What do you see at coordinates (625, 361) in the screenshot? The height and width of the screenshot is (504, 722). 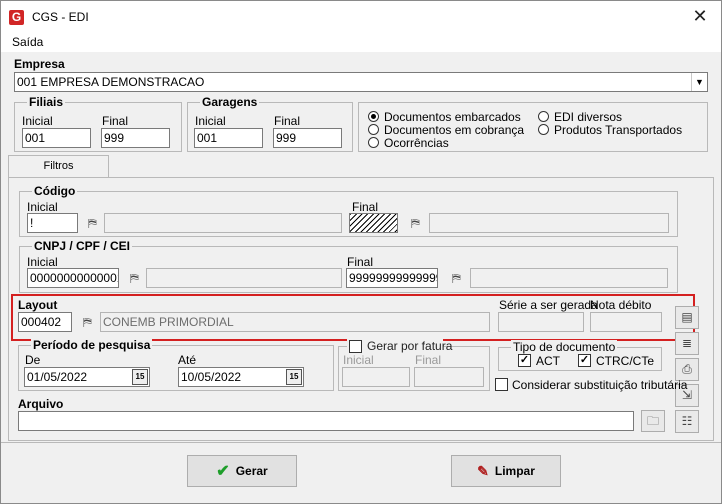 I see `ctrc-label: CTRC/CTe` at bounding box center [625, 361].